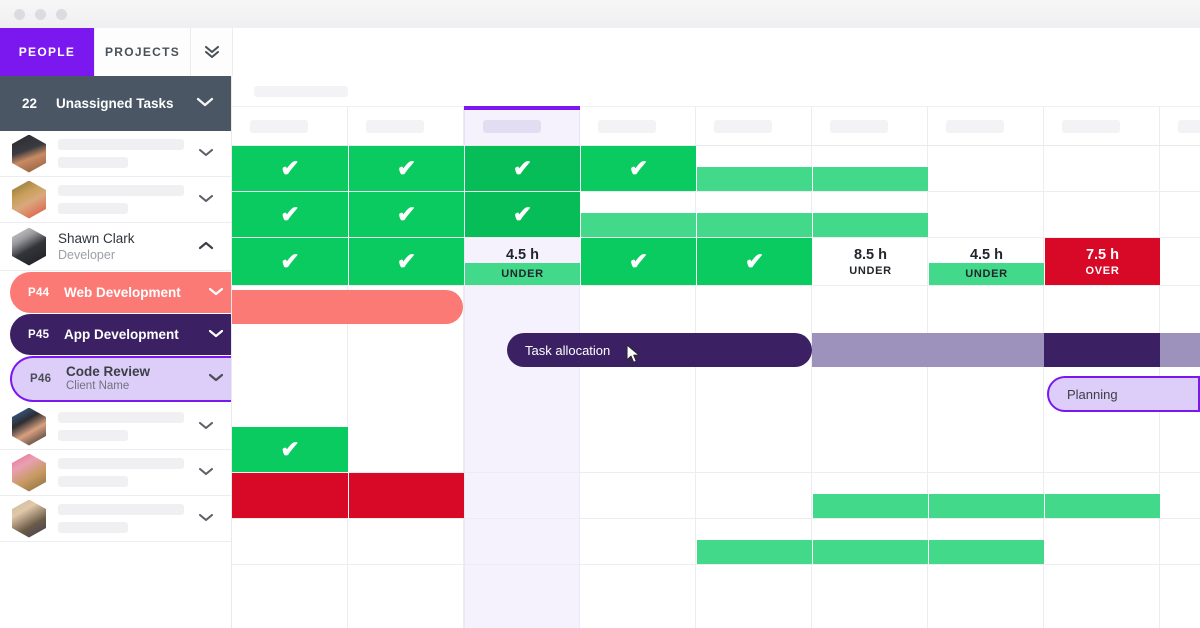 Image resolution: width=1200 pixels, height=628 pixels. Describe the element at coordinates (522, 125) in the screenshot. I see `timeline-column-header-selected` at that location.